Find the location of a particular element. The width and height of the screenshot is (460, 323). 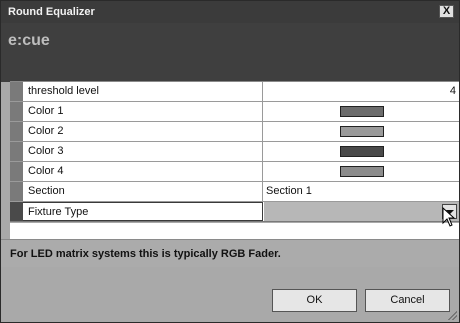

property-label: Color 4 is located at coordinates (143, 171).